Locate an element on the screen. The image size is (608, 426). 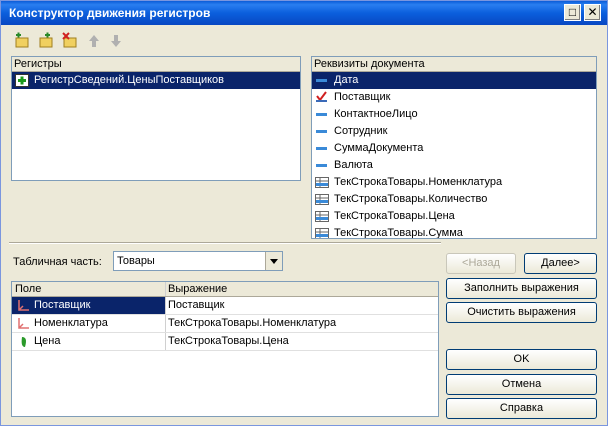
requisite-label: КонтактноеЛицо is located at coordinates (376, 114).